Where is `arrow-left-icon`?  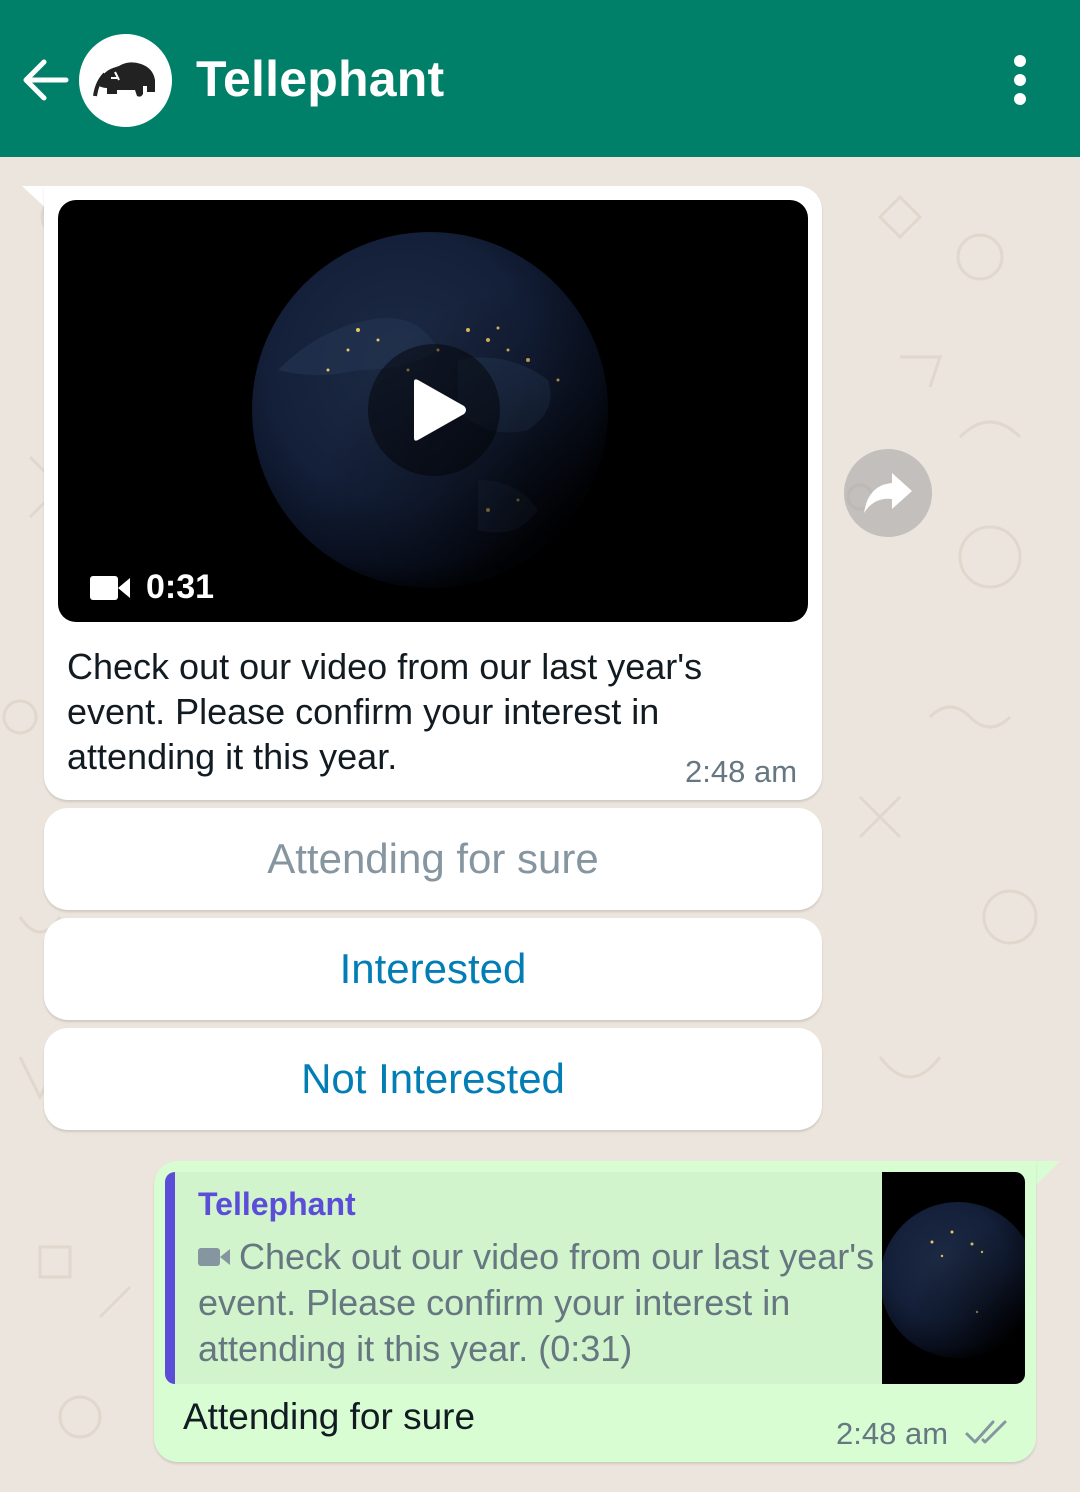
arrow-left-icon is located at coordinates (46, 80).